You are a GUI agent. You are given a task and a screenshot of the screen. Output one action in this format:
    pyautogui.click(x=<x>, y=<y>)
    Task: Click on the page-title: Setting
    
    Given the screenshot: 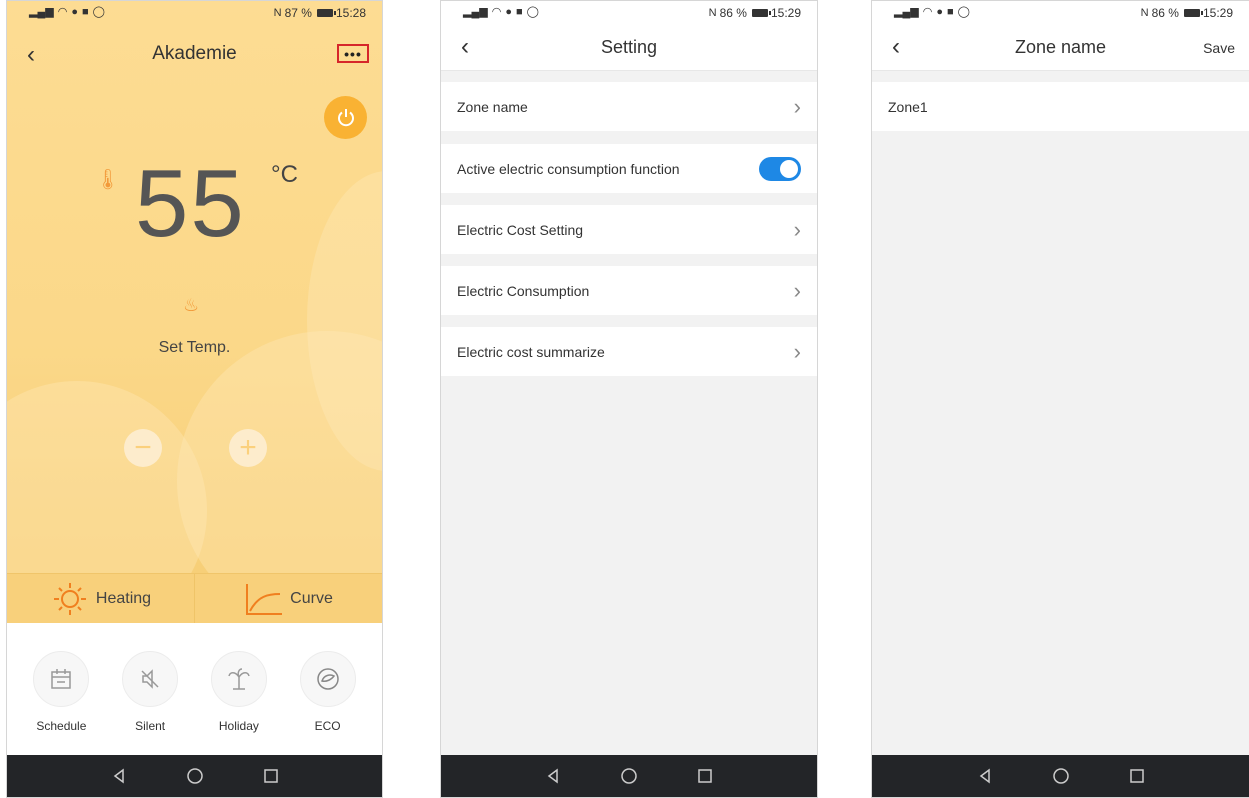 What is the action you would take?
    pyautogui.click(x=629, y=47)
    